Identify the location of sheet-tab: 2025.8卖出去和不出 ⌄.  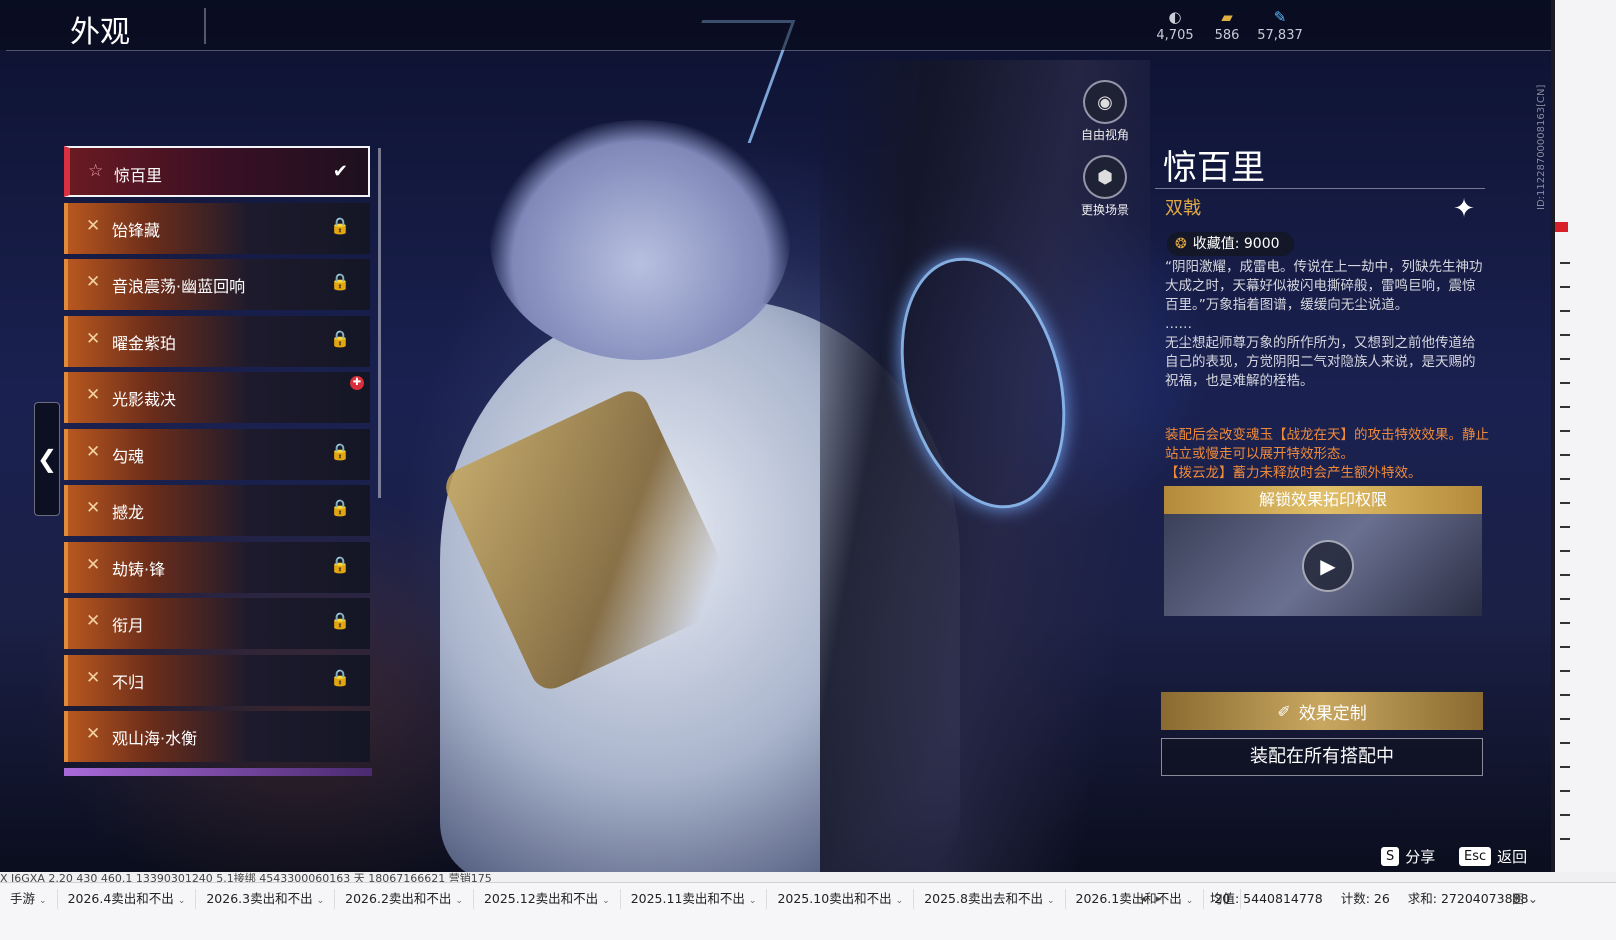
(990, 899).